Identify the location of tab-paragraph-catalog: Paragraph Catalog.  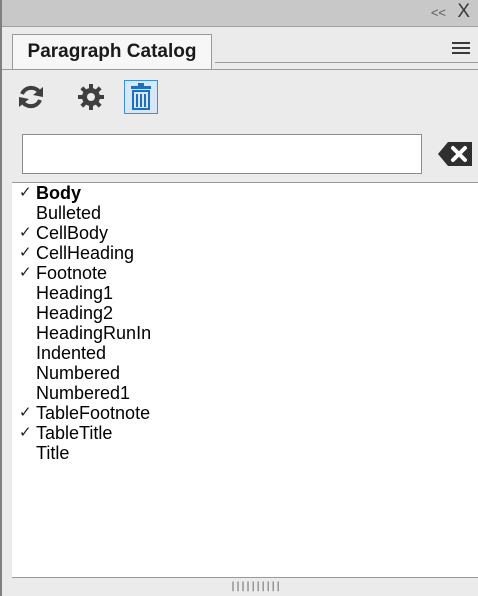
(112, 51).